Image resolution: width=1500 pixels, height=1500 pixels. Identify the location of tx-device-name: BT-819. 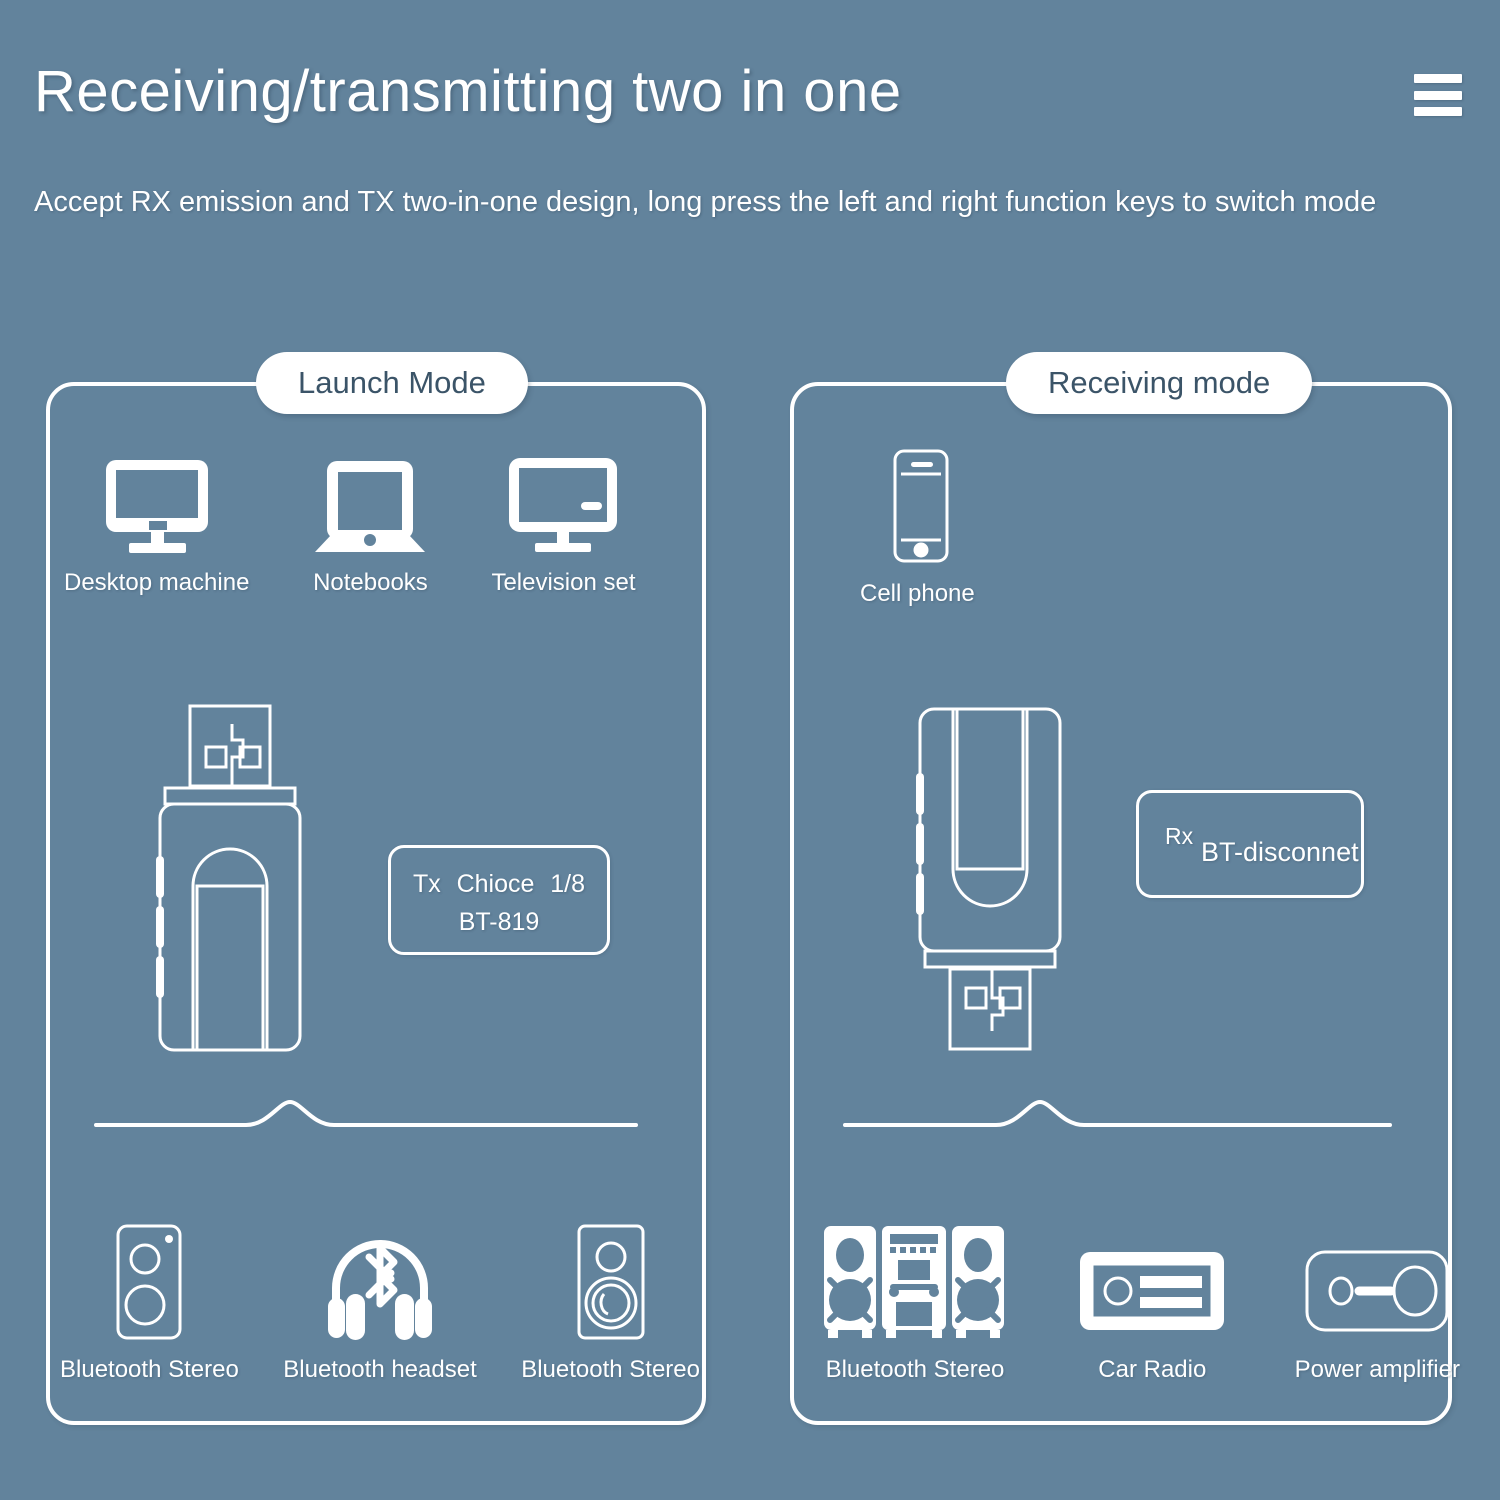
(499, 922).